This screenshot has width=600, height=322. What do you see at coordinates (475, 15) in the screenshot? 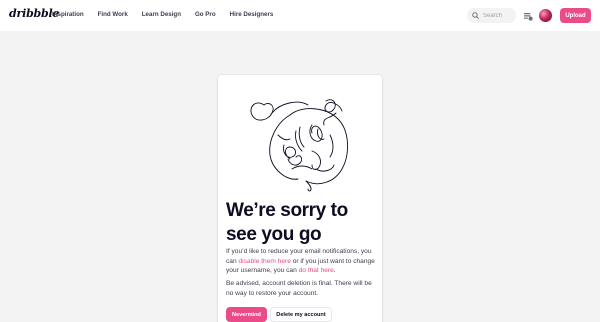
I see `search-icon` at bounding box center [475, 15].